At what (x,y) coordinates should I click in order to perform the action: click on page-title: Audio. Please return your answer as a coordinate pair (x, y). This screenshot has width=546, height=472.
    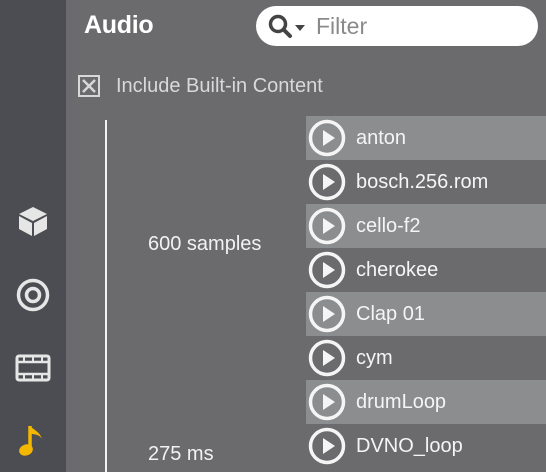
    Looking at the image, I should click on (119, 25).